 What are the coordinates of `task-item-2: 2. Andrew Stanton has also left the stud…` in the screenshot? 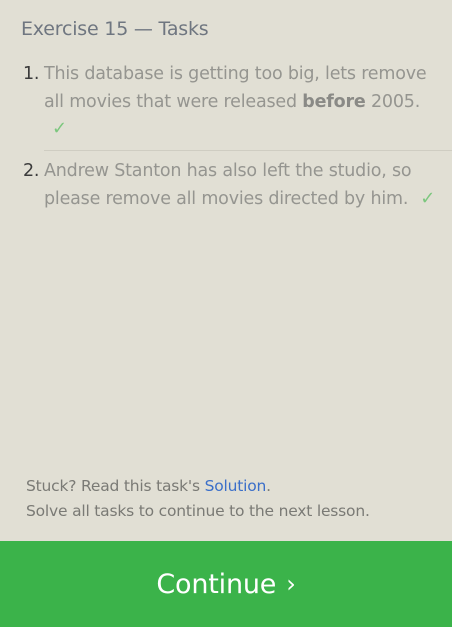 It's located at (226, 185).